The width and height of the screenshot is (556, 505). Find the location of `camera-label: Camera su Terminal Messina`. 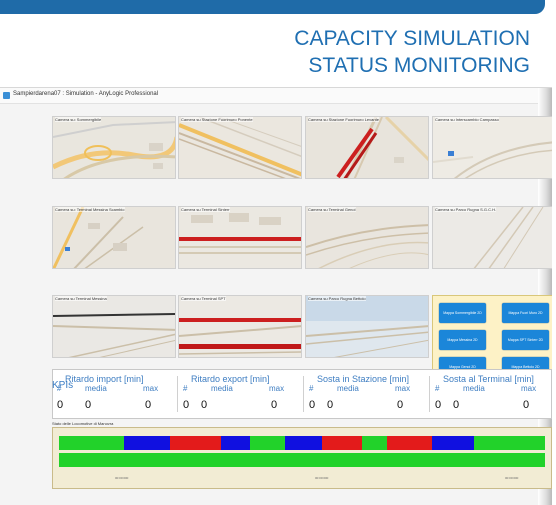

camera-label: Camera su Terminal Messina is located at coordinates (81, 298).